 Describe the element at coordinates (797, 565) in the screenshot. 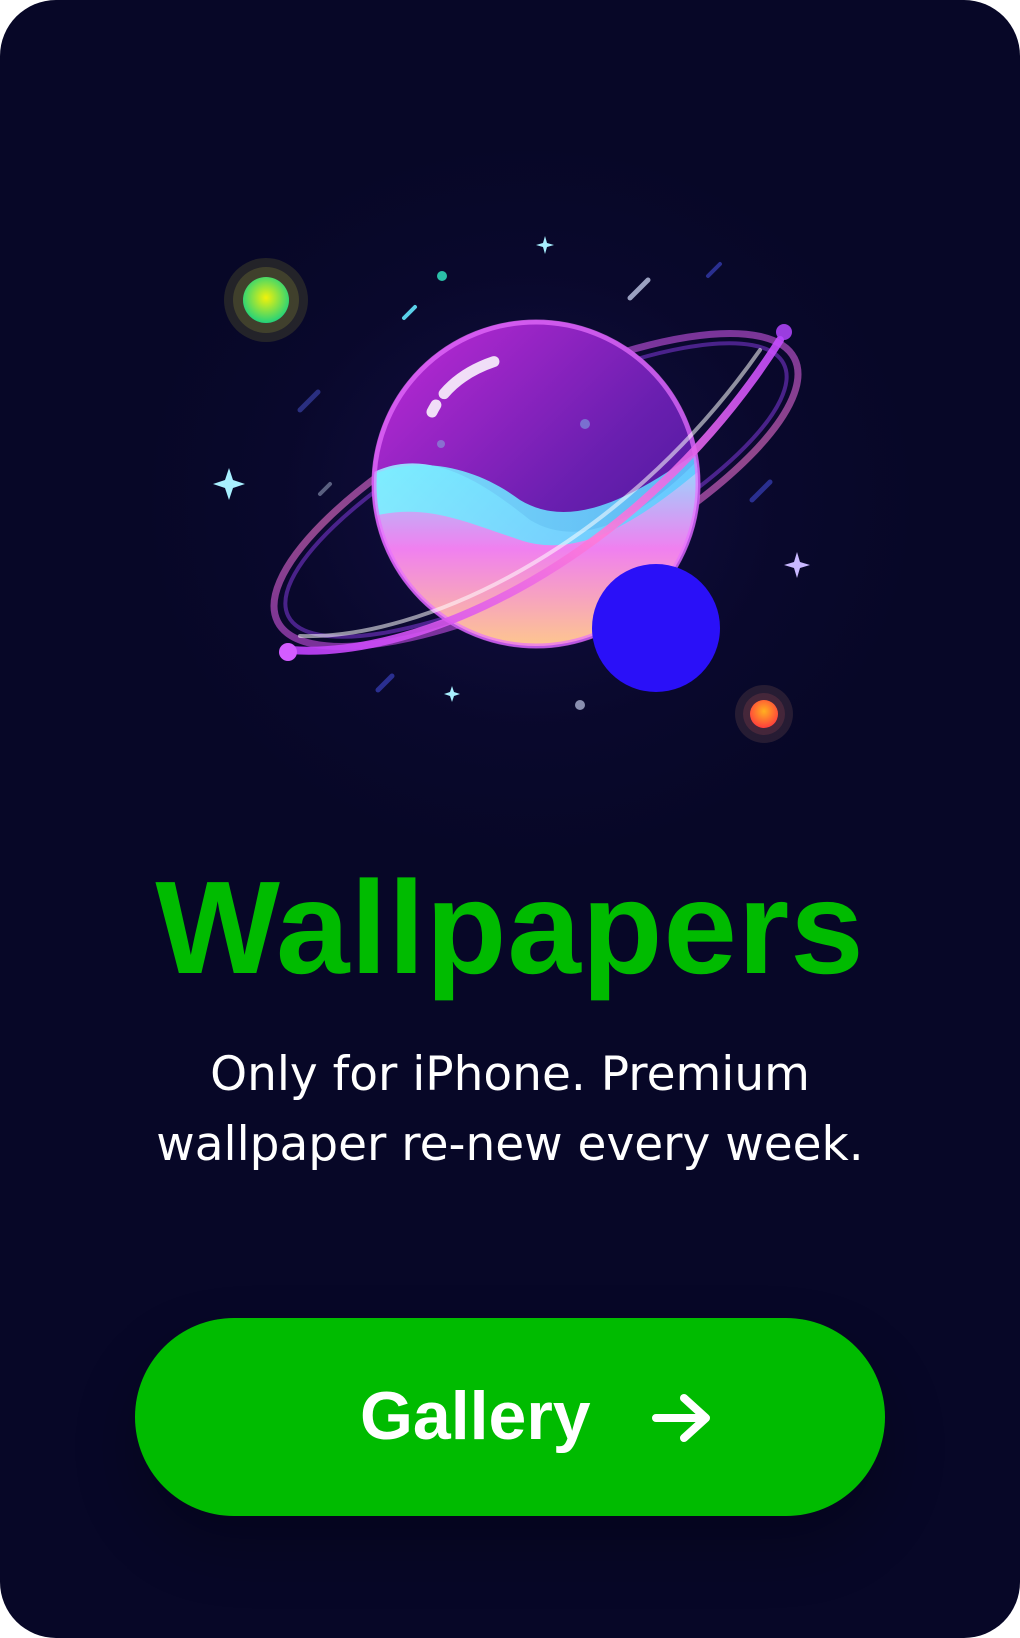

I see `sparkle-icon` at that location.